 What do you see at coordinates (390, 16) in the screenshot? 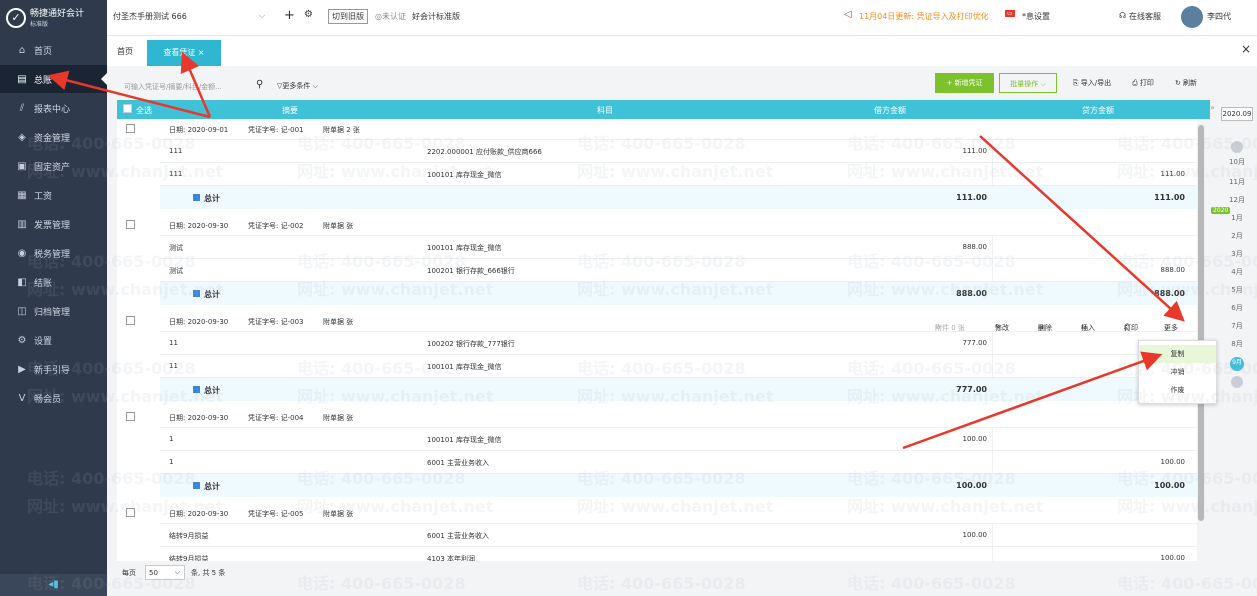
I see `certification-status: ◎未认证` at bounding box center [390, 16].